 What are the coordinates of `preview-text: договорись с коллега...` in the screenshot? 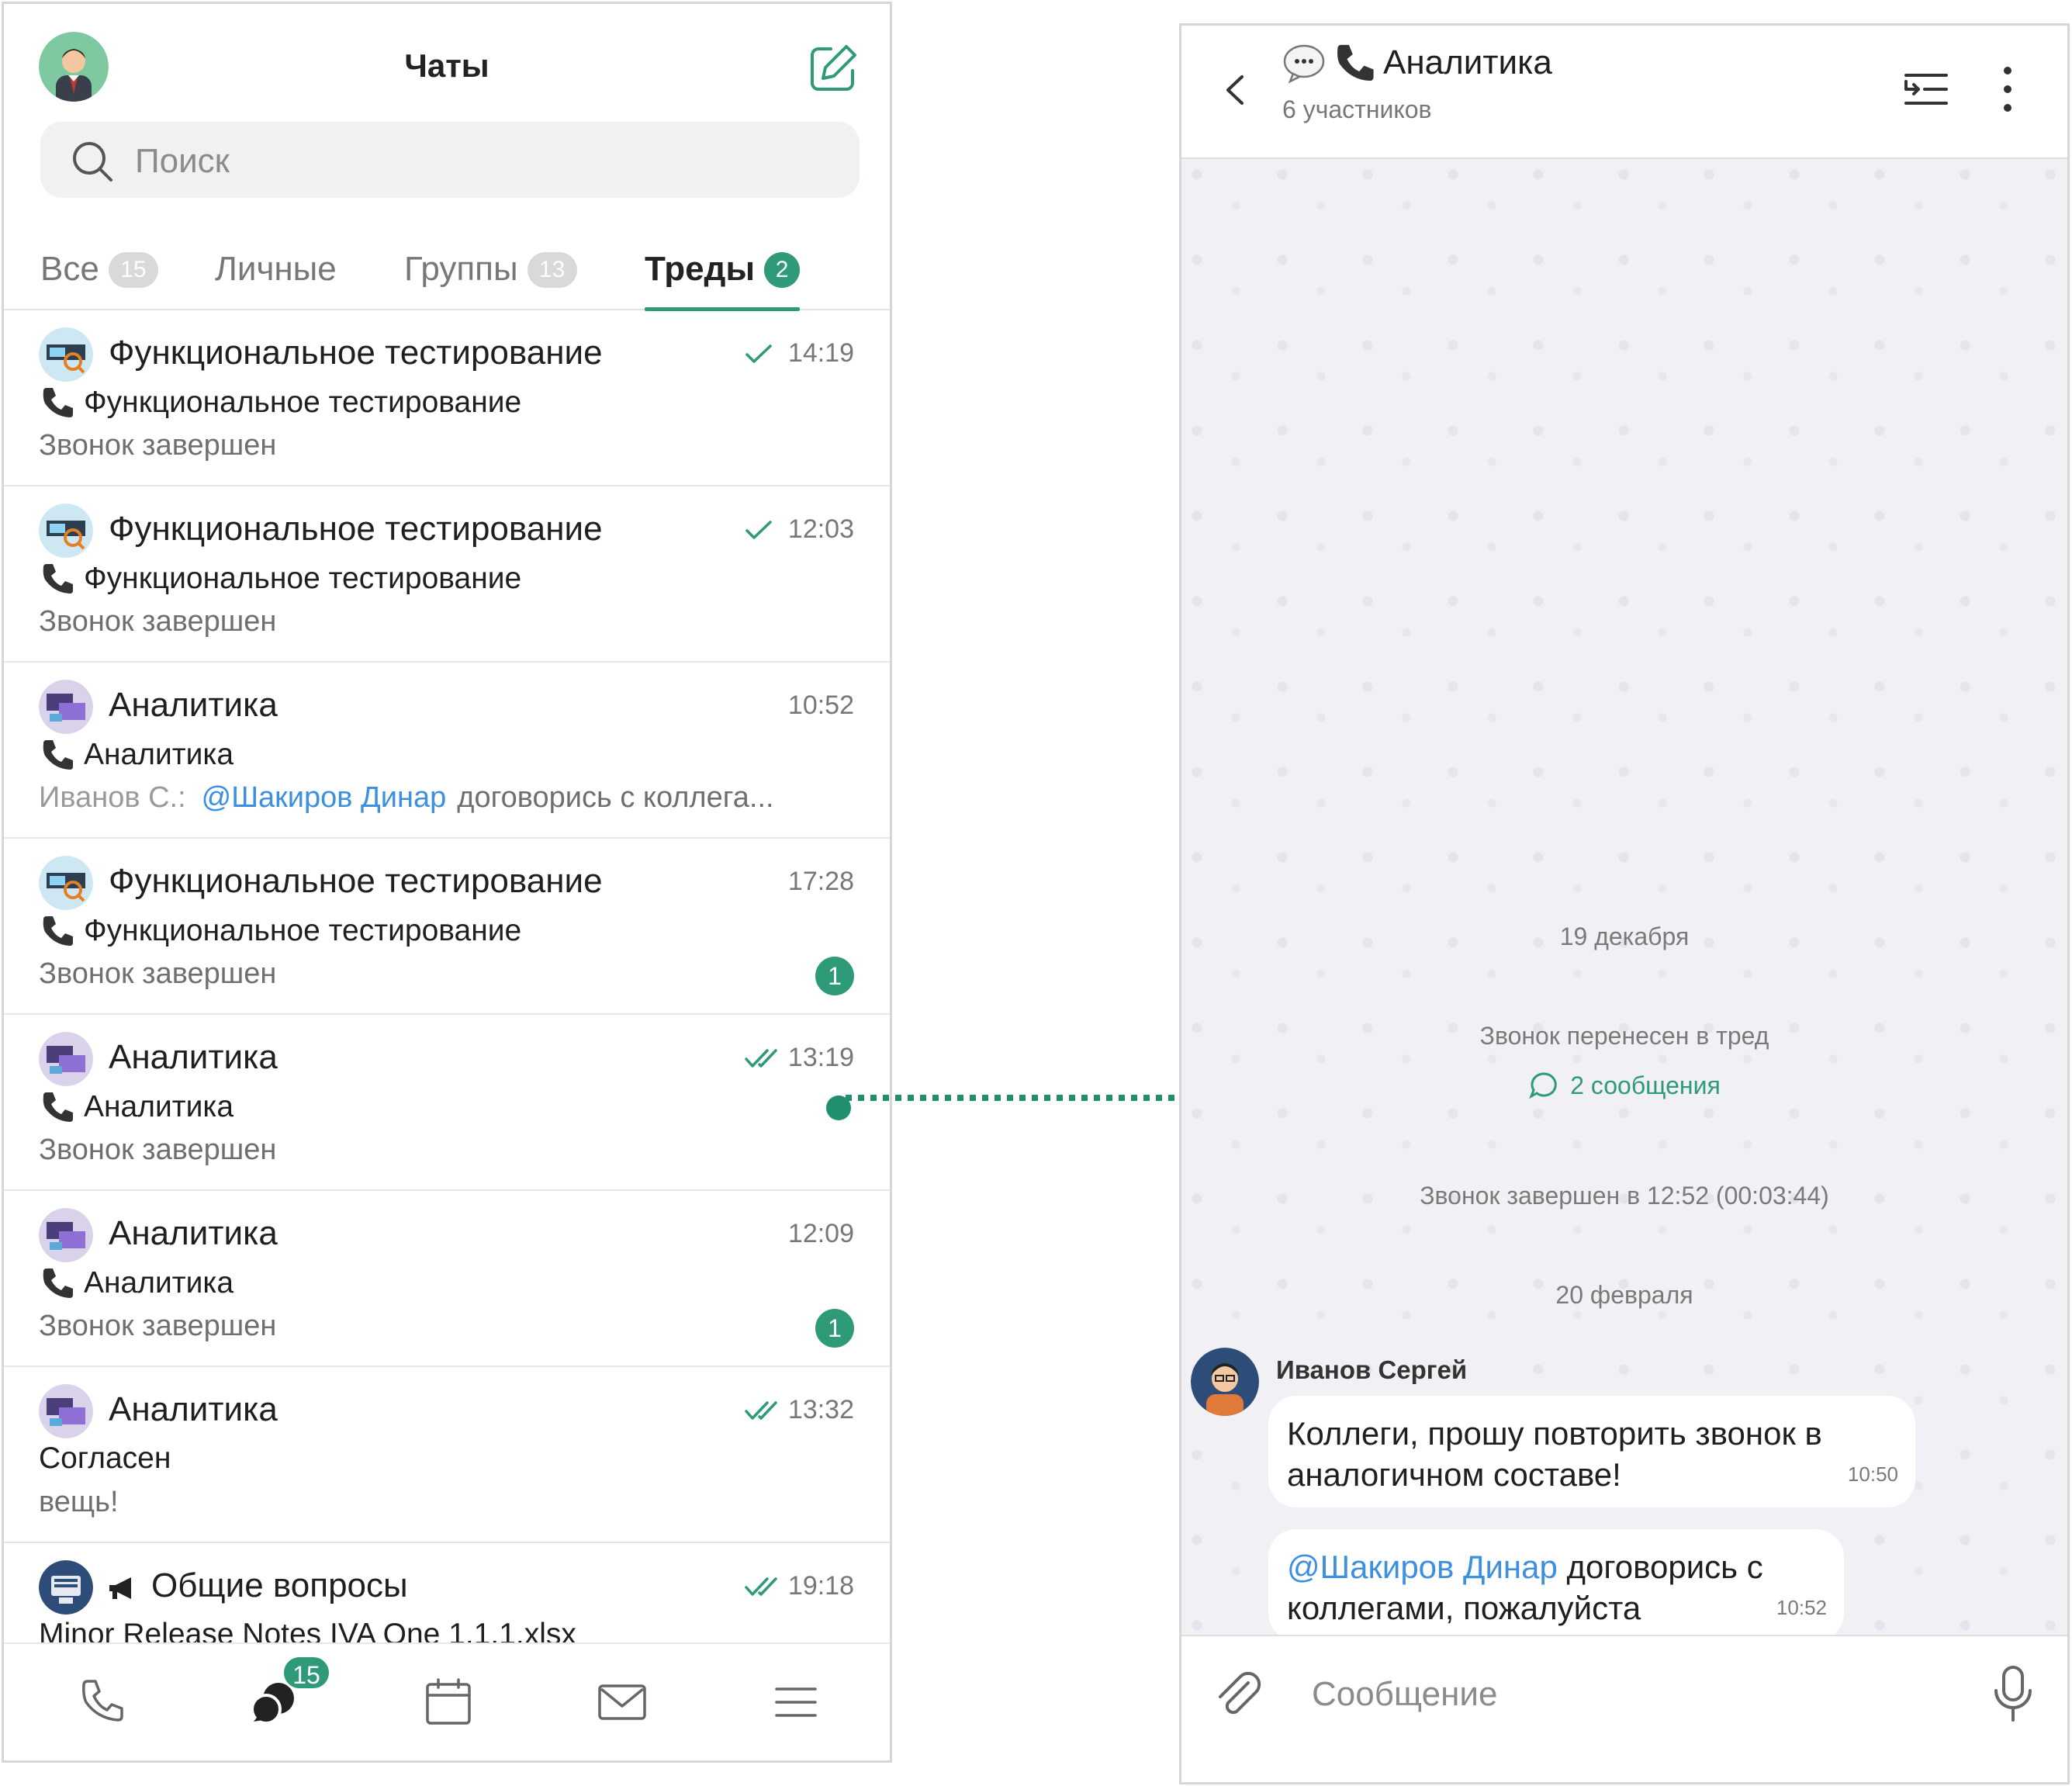 It's located at (615, 797).